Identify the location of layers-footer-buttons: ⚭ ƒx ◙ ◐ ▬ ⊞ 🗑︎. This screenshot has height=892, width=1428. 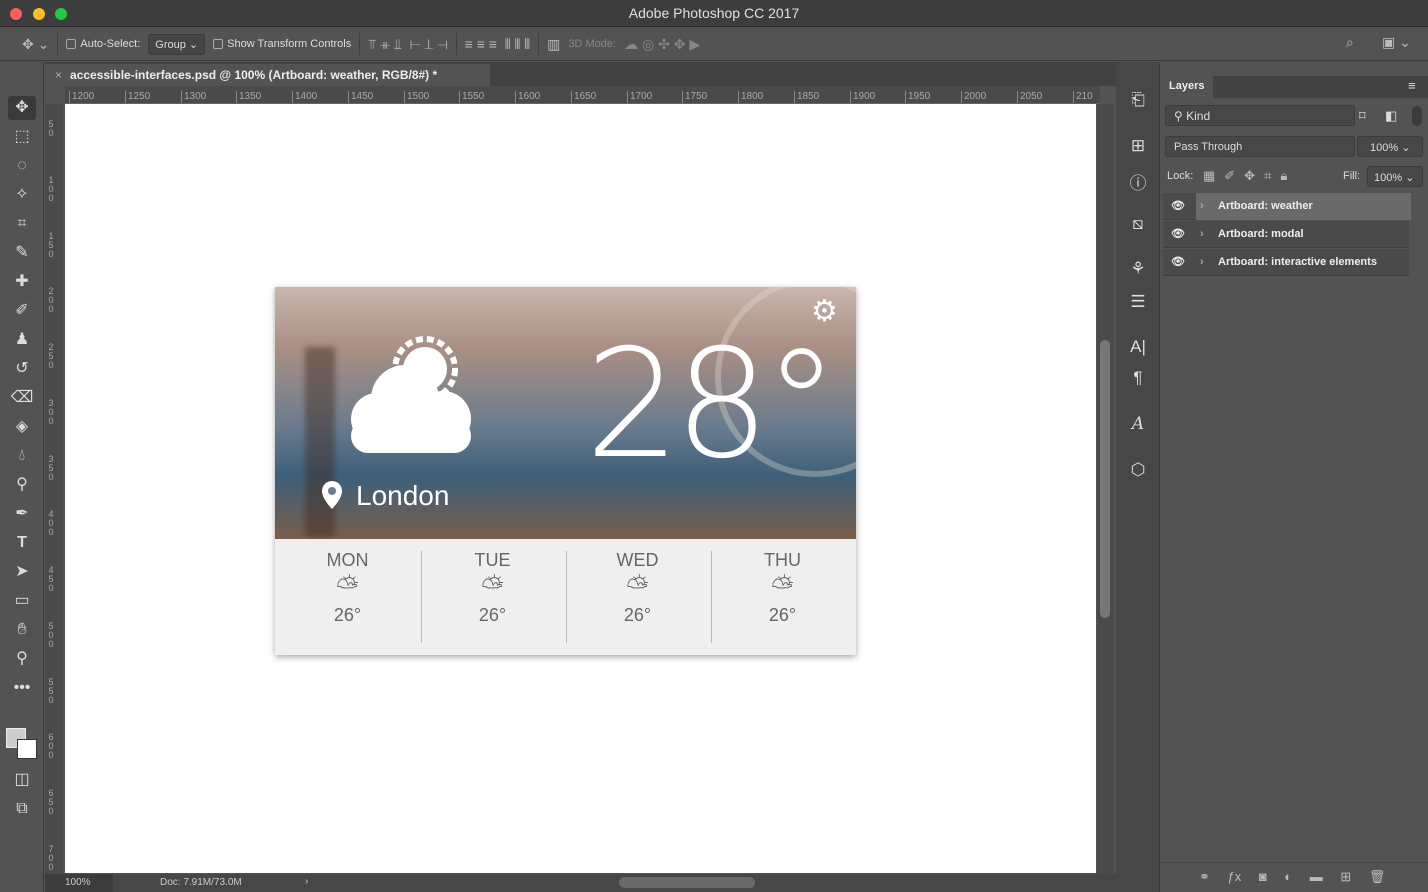
(1294, 877).